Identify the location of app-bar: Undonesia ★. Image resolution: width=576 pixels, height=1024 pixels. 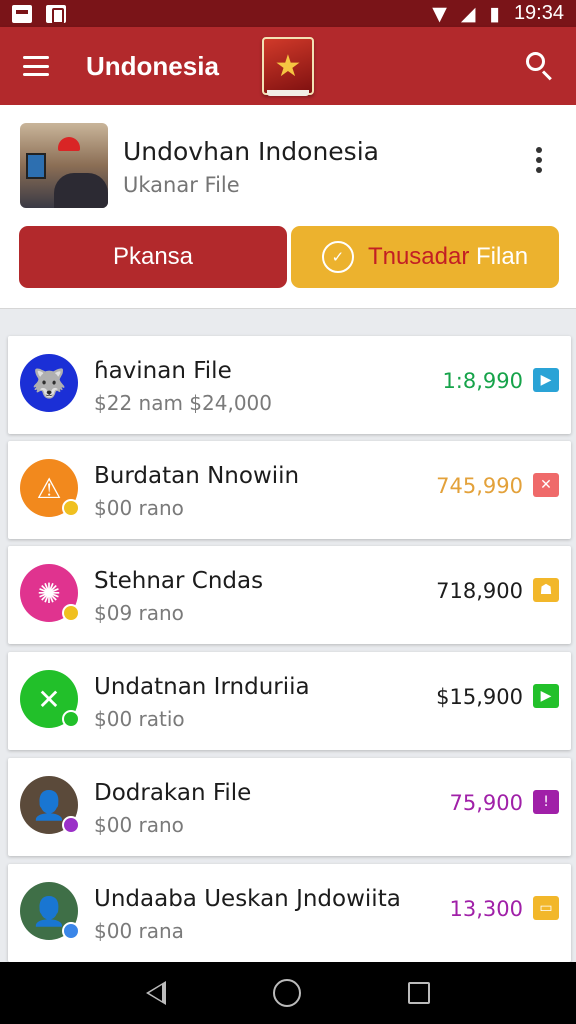
(288, 66).